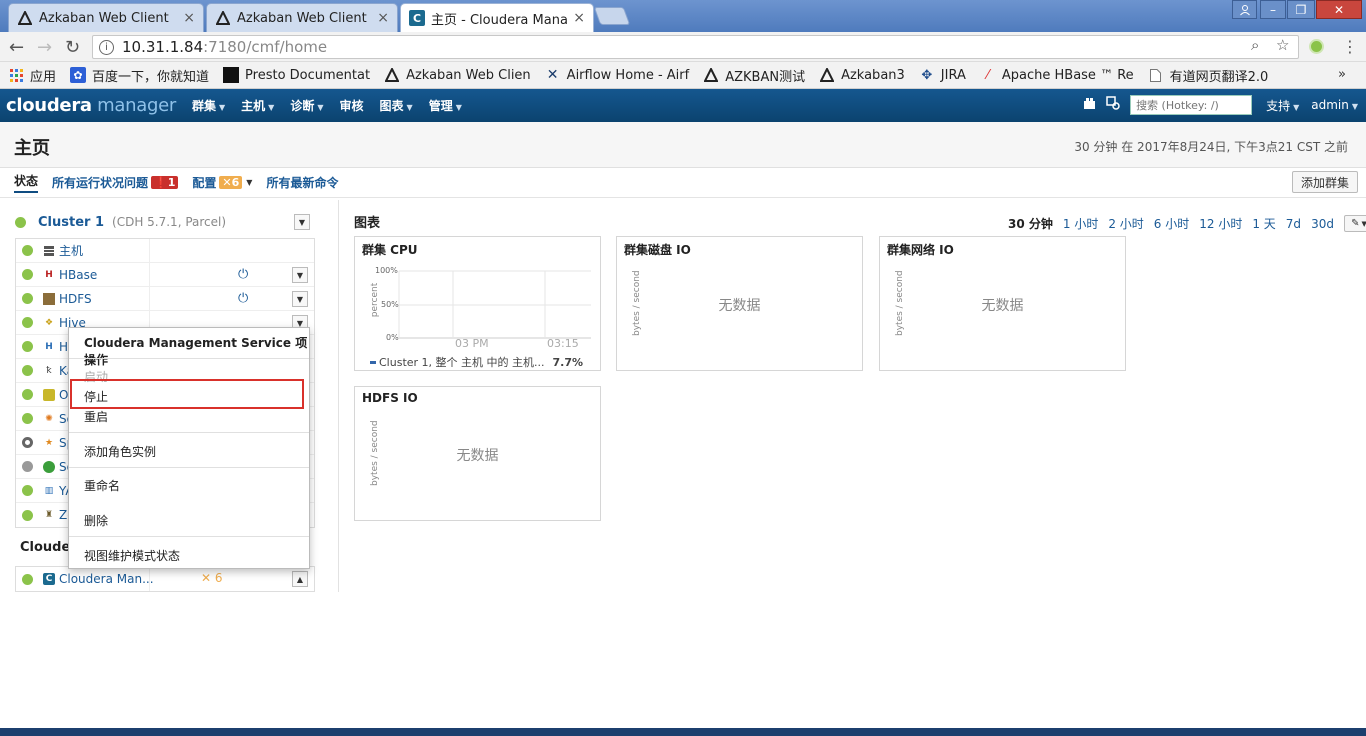  Describe the element at coordinates (1363, 223) in the screenshot. I see `caret-down-icon: ▼` at that location.